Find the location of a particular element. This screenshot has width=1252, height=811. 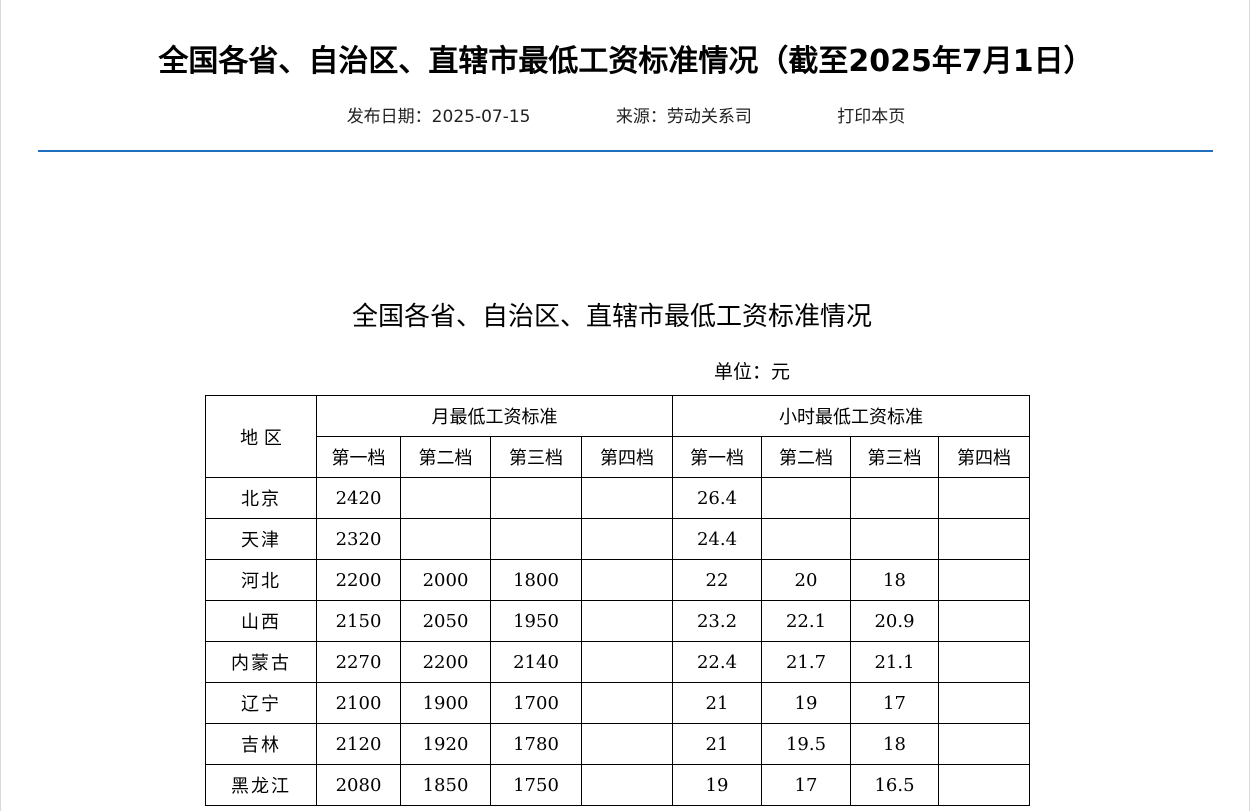

page-title: 全国各省、自治区、直辖市最低工资标准情况（截至2025年7月1日） is located at coordinates (626, 61).